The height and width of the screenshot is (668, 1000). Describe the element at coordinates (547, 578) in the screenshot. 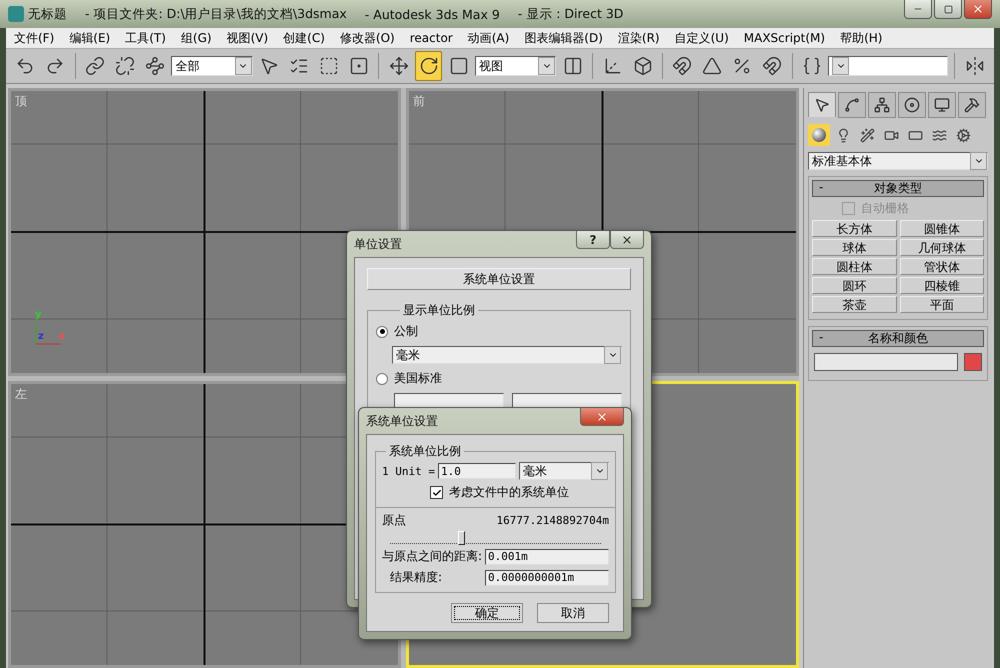

I see `precision-field: 0.0000000001m` at that location.